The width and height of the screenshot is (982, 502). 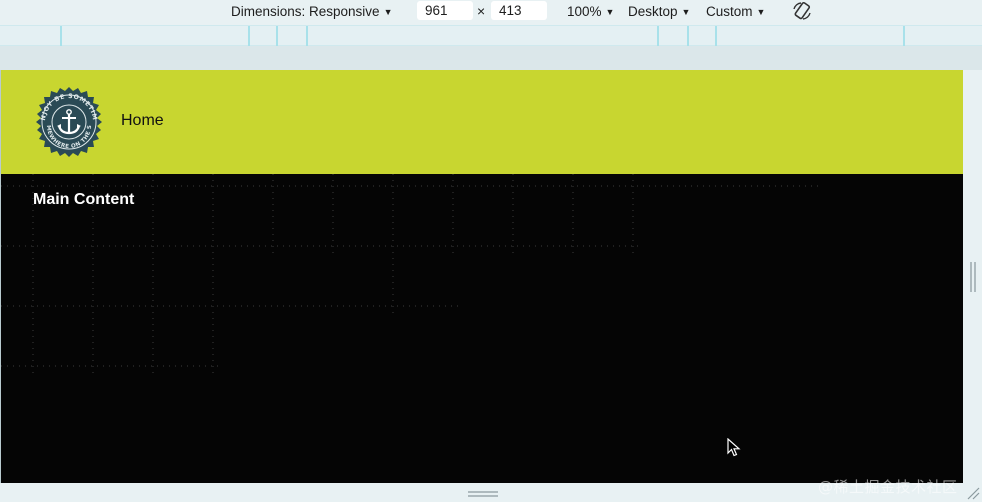 What do you see at coordinates (519, 10) in the screenshot?
I see `height-input: 413` at bounding box center [519, 10].